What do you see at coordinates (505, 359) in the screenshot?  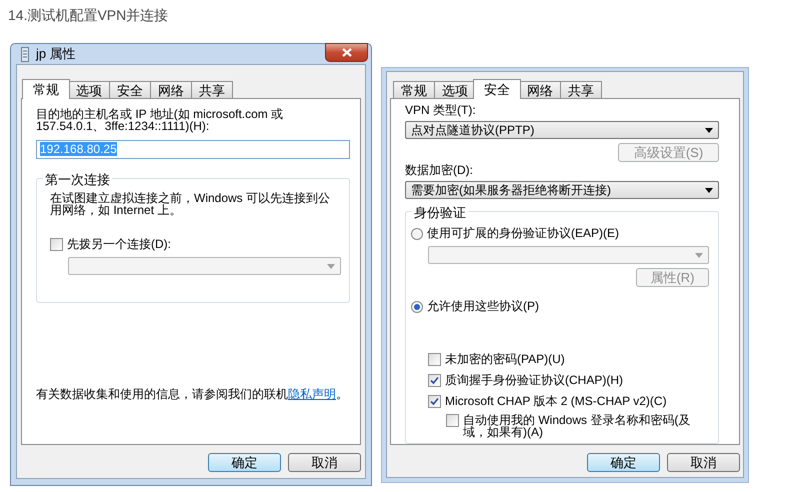 I see `checkbox-label: 未加密的密码(PAP)(U)` at bounding box center [505, 359].